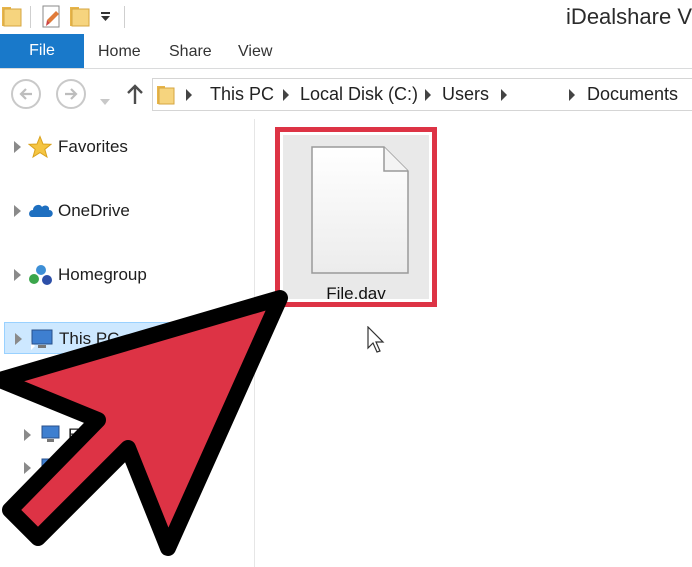 Image resolution: width=692 pixels, height=567 pixels. I want to click on recent-locations-dropdown-icon, so click(105, 101).